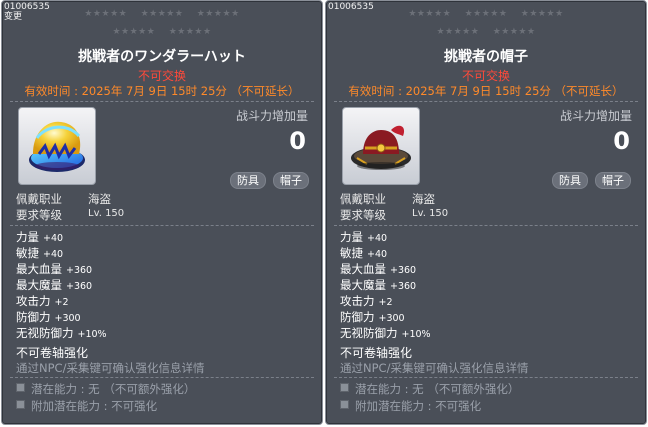 The height and width of the screenshot is (427, 648). Describe the element at coordinates (94, 406) in the screenshot. I see `additional-potential-text: 附加潜在能力 : 不可强化` at that location.